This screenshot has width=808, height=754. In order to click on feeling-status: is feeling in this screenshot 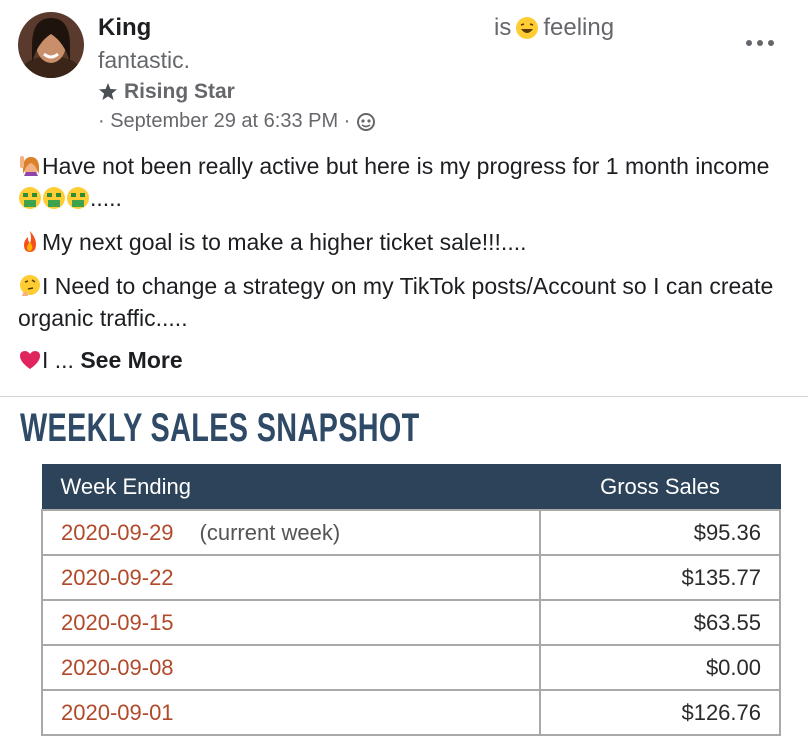, I will do `click(554, 28)`.